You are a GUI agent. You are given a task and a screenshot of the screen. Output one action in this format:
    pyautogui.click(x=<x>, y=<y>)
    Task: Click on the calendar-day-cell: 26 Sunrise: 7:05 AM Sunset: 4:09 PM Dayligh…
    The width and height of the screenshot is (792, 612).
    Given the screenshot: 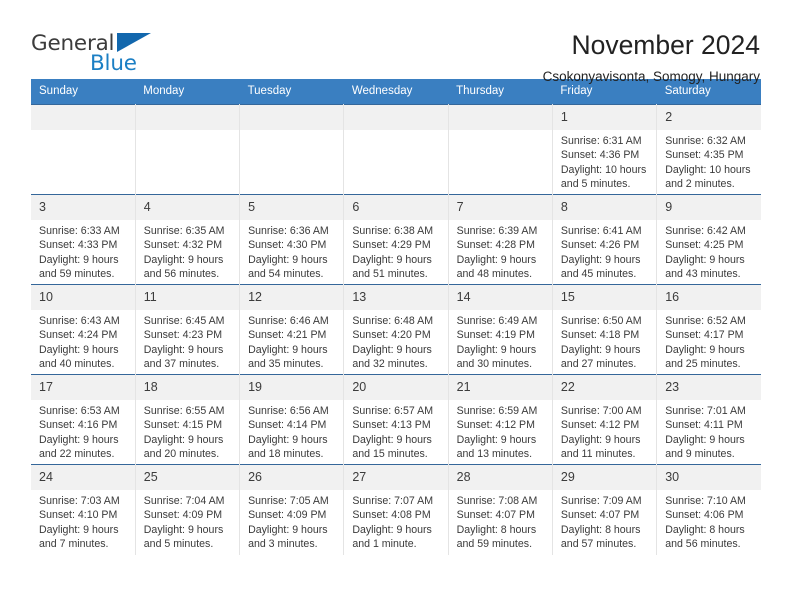 What is the action you would take?
    pyautogui.click(x=292, y=509)
    